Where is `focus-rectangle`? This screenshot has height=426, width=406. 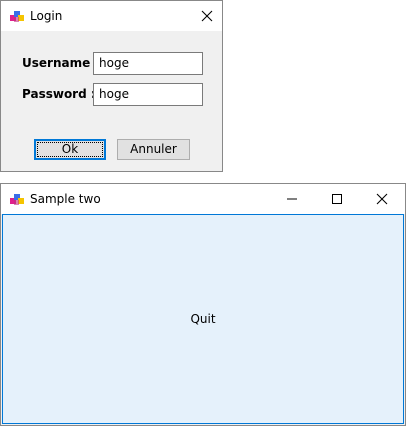 focus-rectangle is located at coordinates (70, 149).